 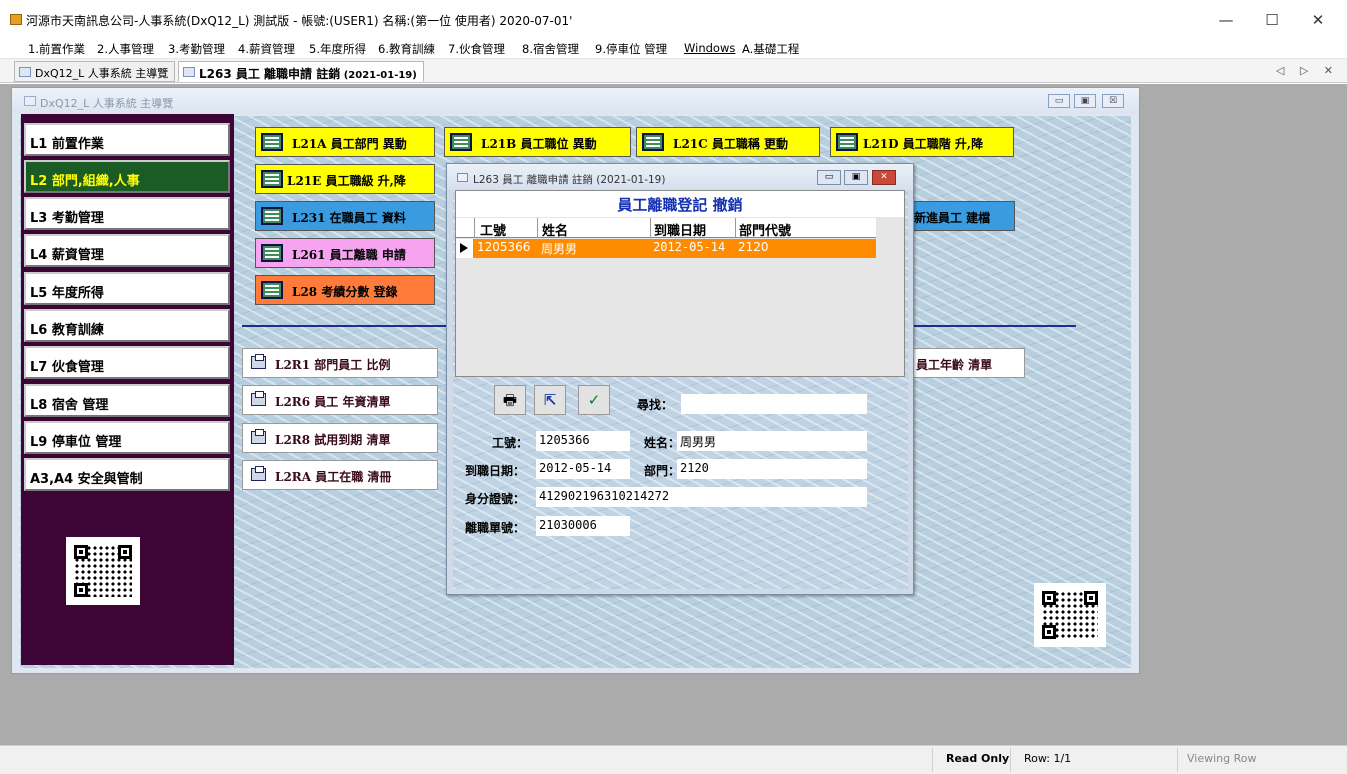 What do you see at coordinates (829, 177) in the screenshot?
I see `dialog-minimize-button: ▭` at bounding box center [829, 177].